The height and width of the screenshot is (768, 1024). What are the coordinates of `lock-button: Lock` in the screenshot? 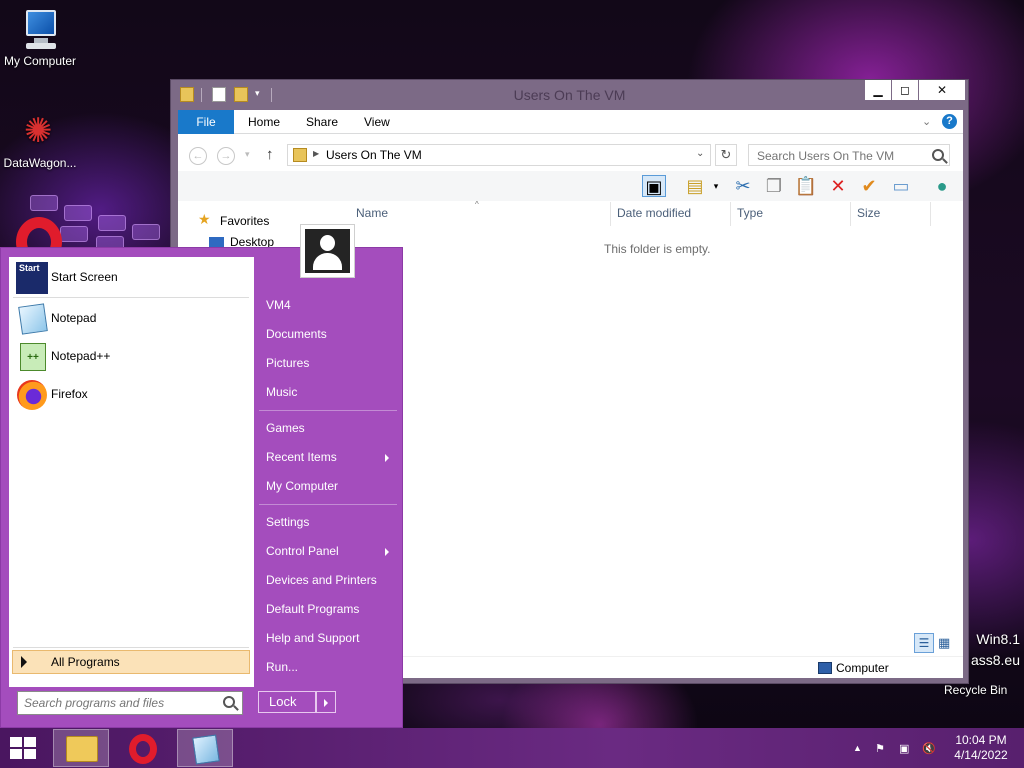 It's located at (287, 702).